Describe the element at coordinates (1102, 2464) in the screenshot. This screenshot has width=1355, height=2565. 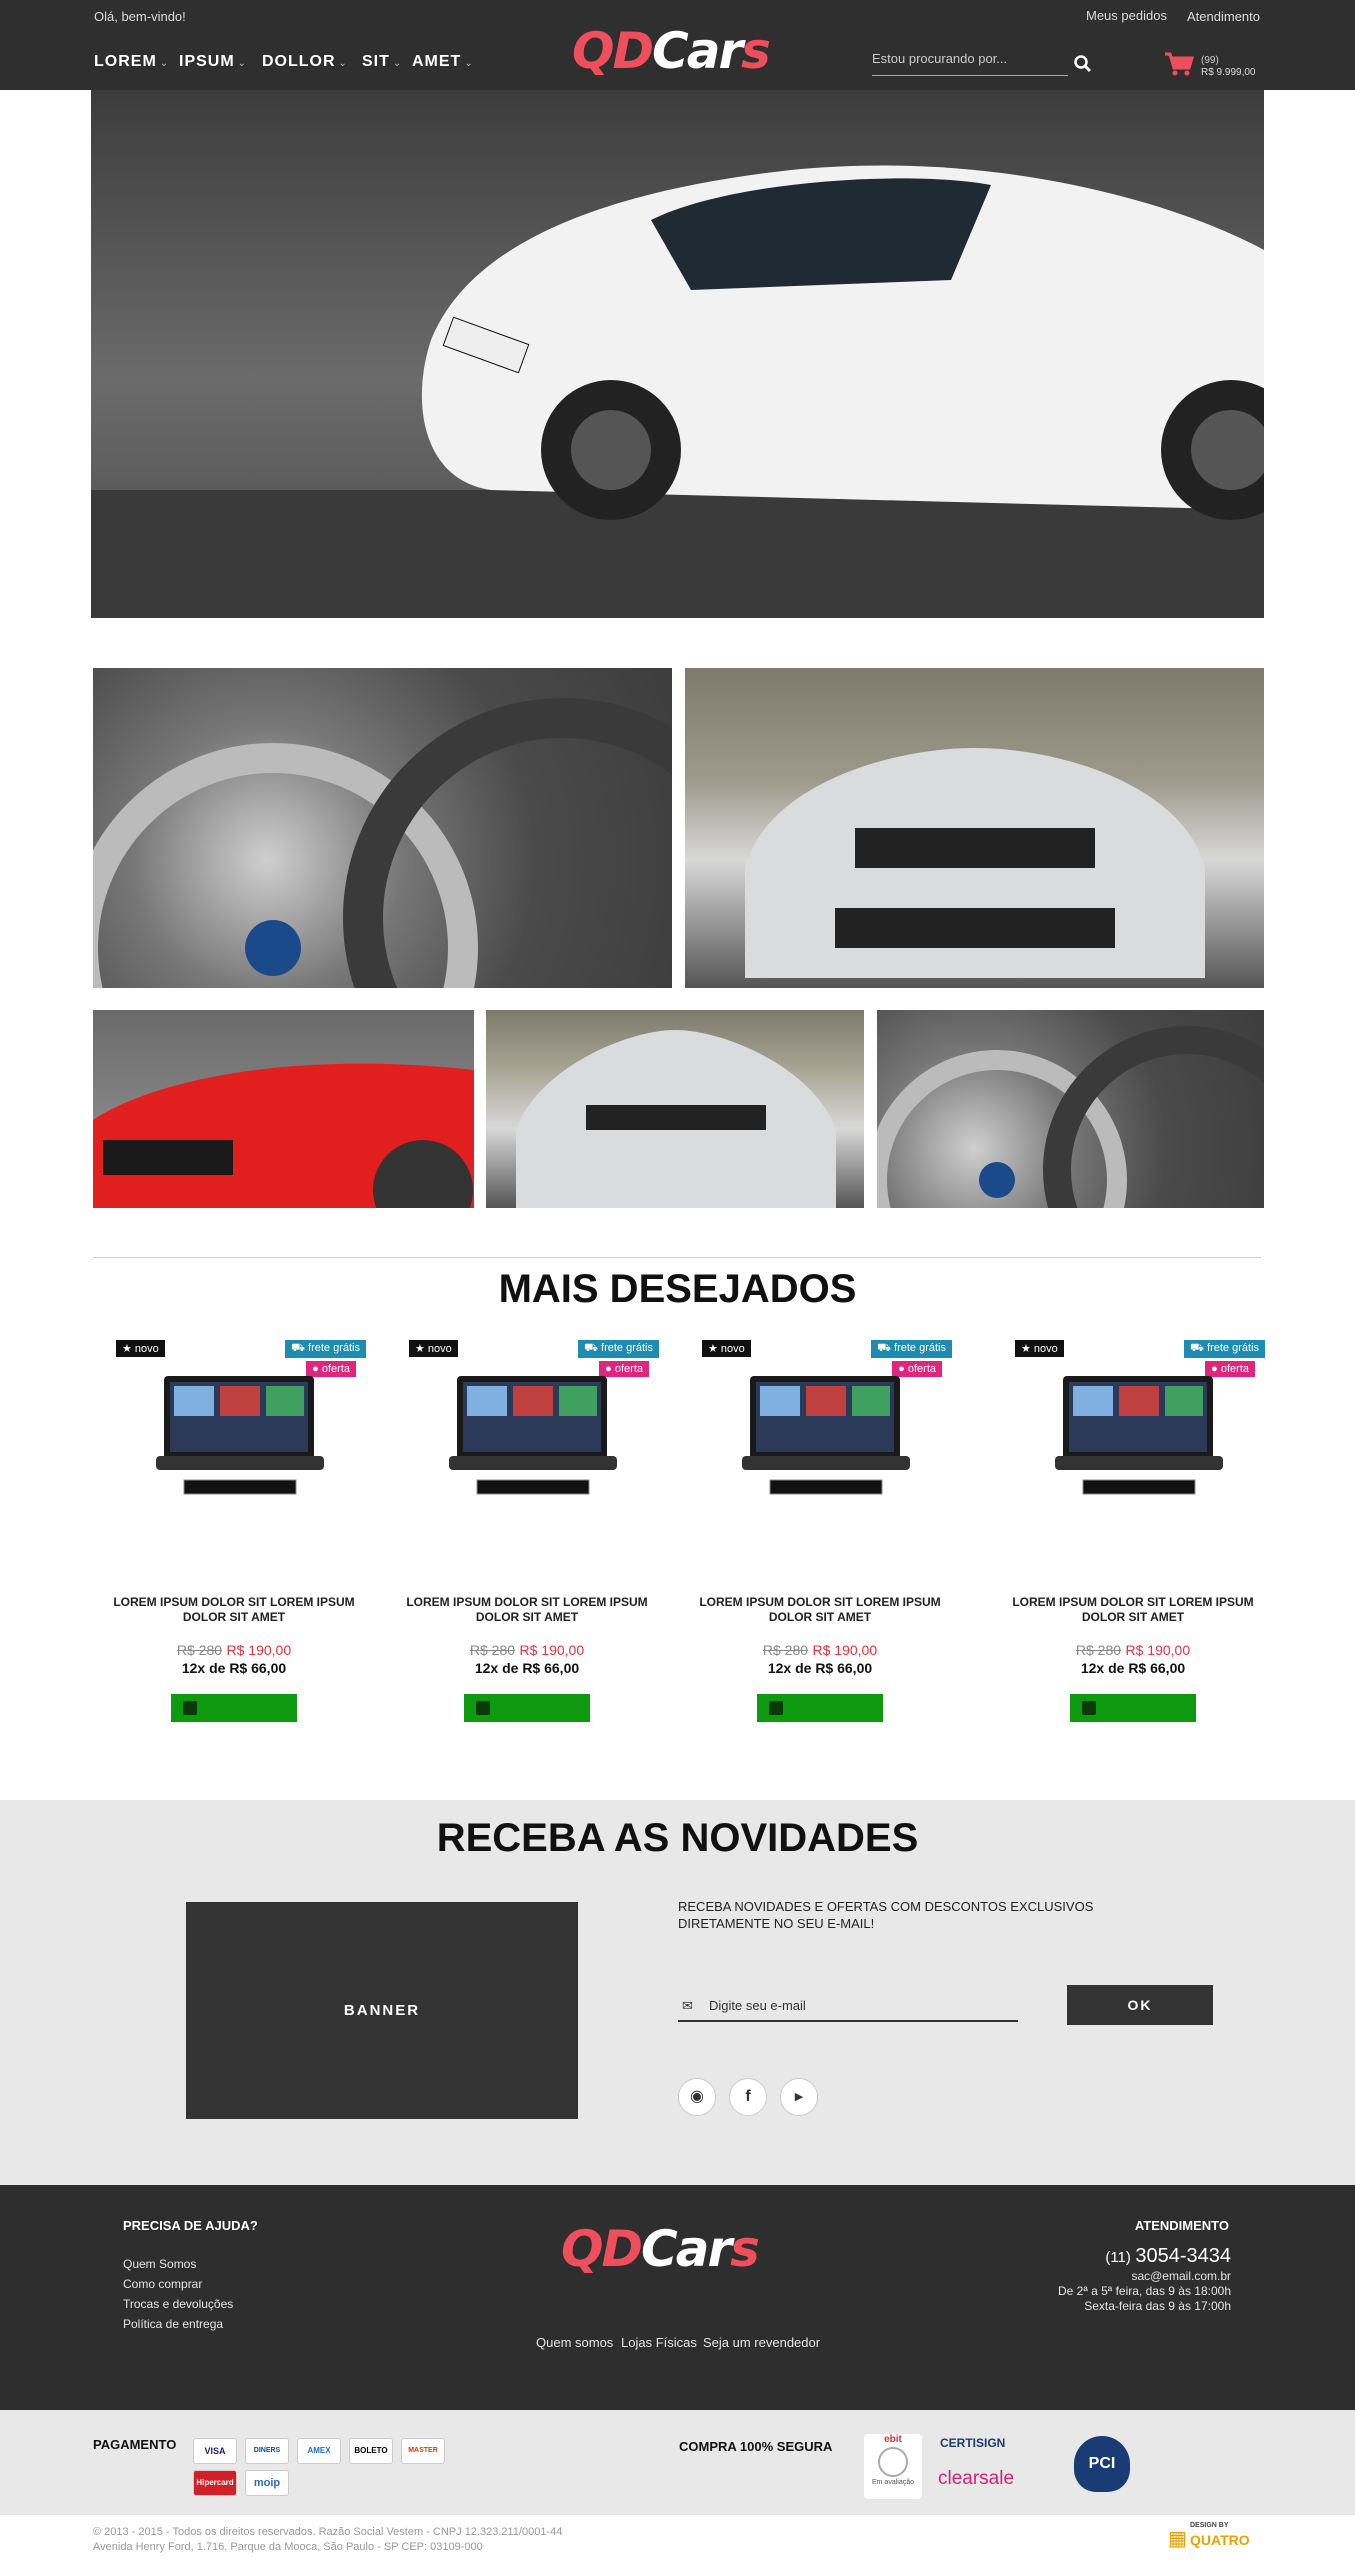
I see `pci-seal: PCI` at that location.